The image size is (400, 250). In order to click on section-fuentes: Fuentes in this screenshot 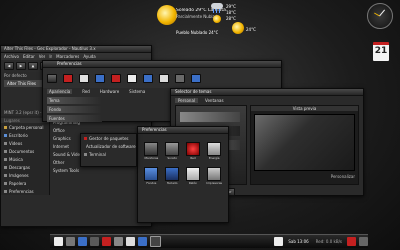, I will do `click(74, 118)`.